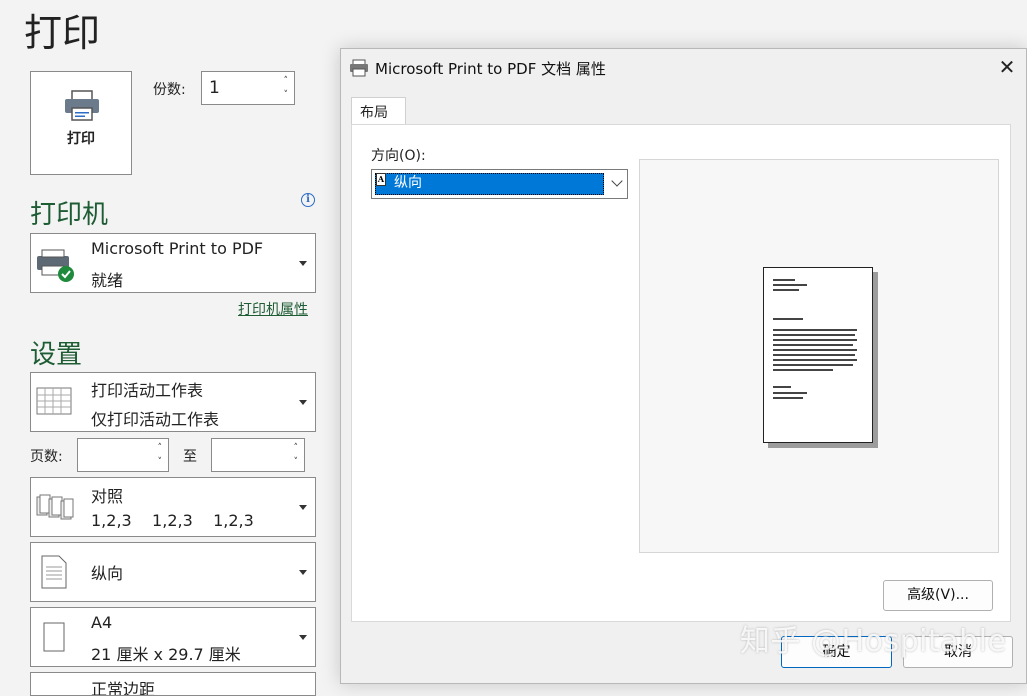 The image size is (1027, 696). What do you see at coordinates (173, 572) in the screenshot?
I see `orientation-dropdown: 纵向` at bounding box center [173, 572].